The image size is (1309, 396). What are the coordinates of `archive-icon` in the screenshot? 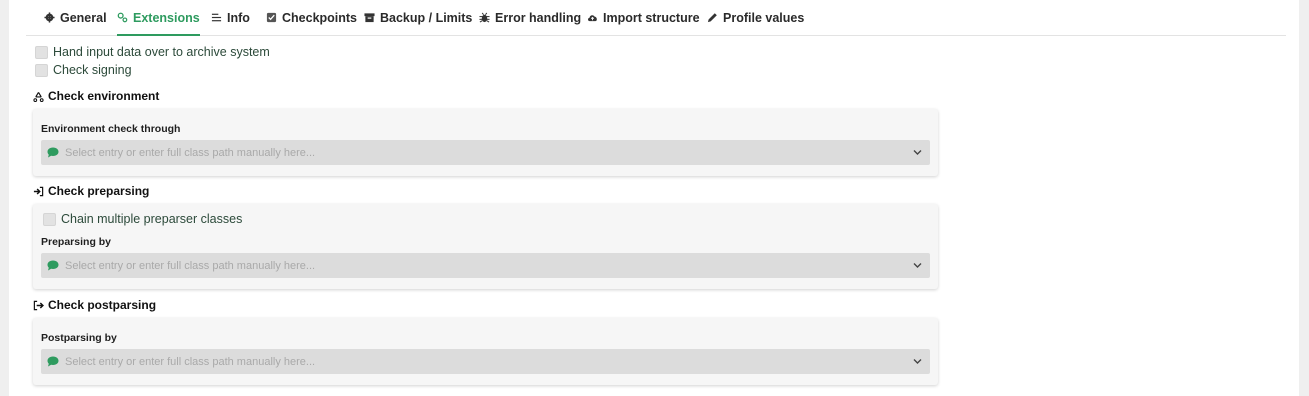 It's located at (369, 18).